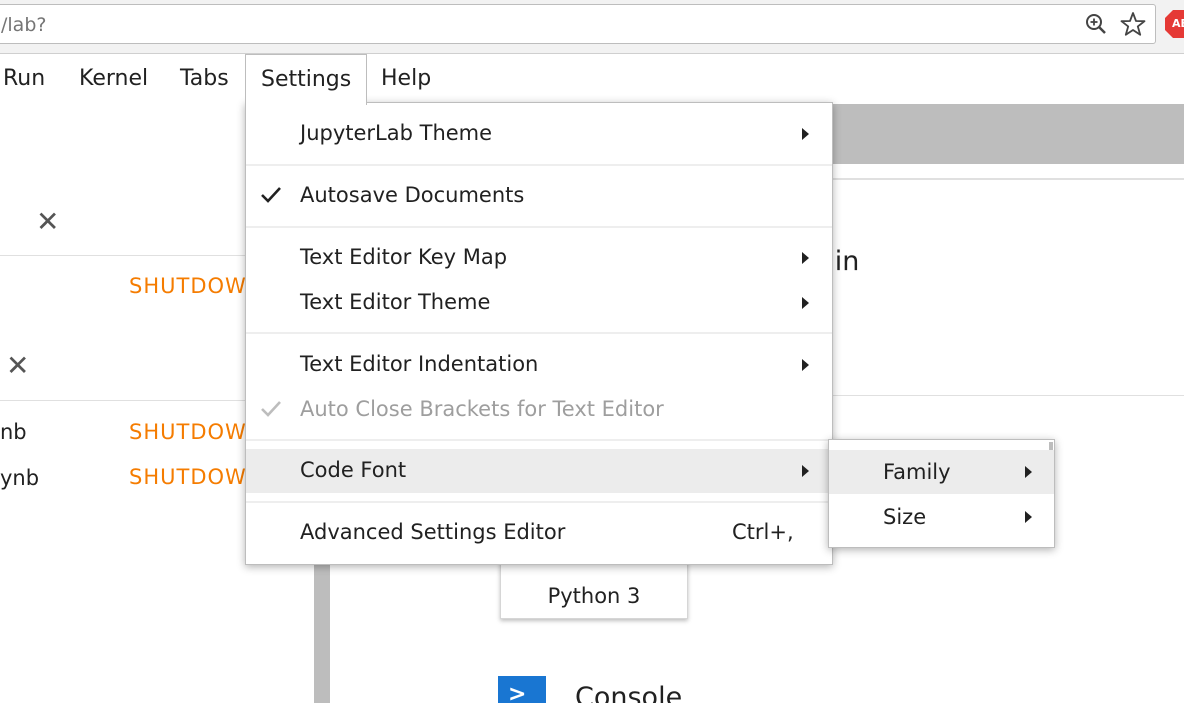  Describe the element at coordinates (24, 78) in the screenshot. I see `menu-run: Run` at that location.